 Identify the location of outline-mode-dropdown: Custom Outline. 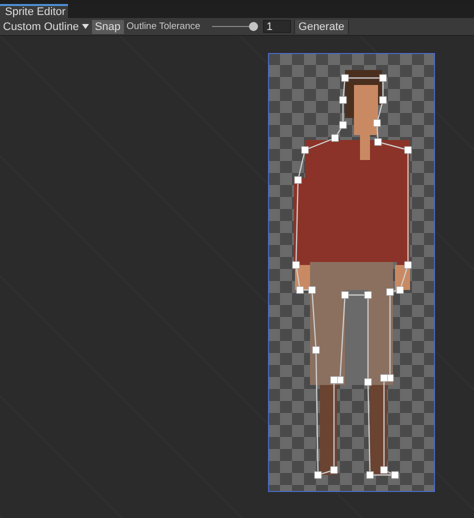
(46, 26).